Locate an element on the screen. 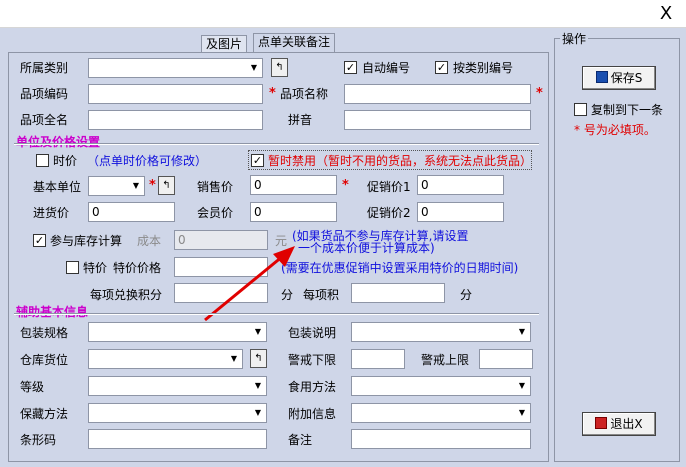 The width and height of the screenshot is (686, 467). special-note: (需要在优惠促销中设置采用特价的日期时间) is located at coordinates (400, 268).